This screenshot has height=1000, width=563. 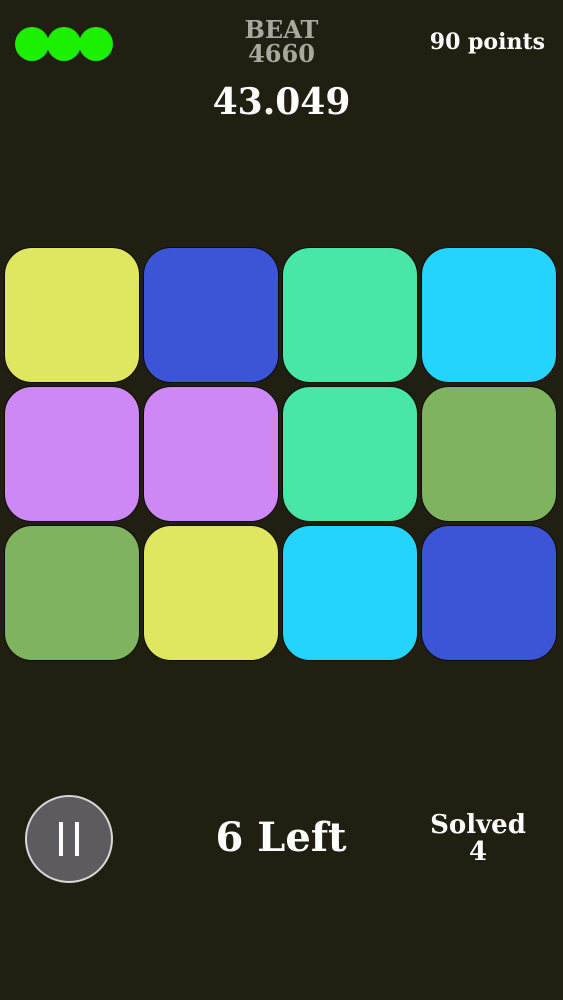 What do you see at coordinates (69, 839) in the screenshot?
I see `pause-button` at bounding box center [69, 839].